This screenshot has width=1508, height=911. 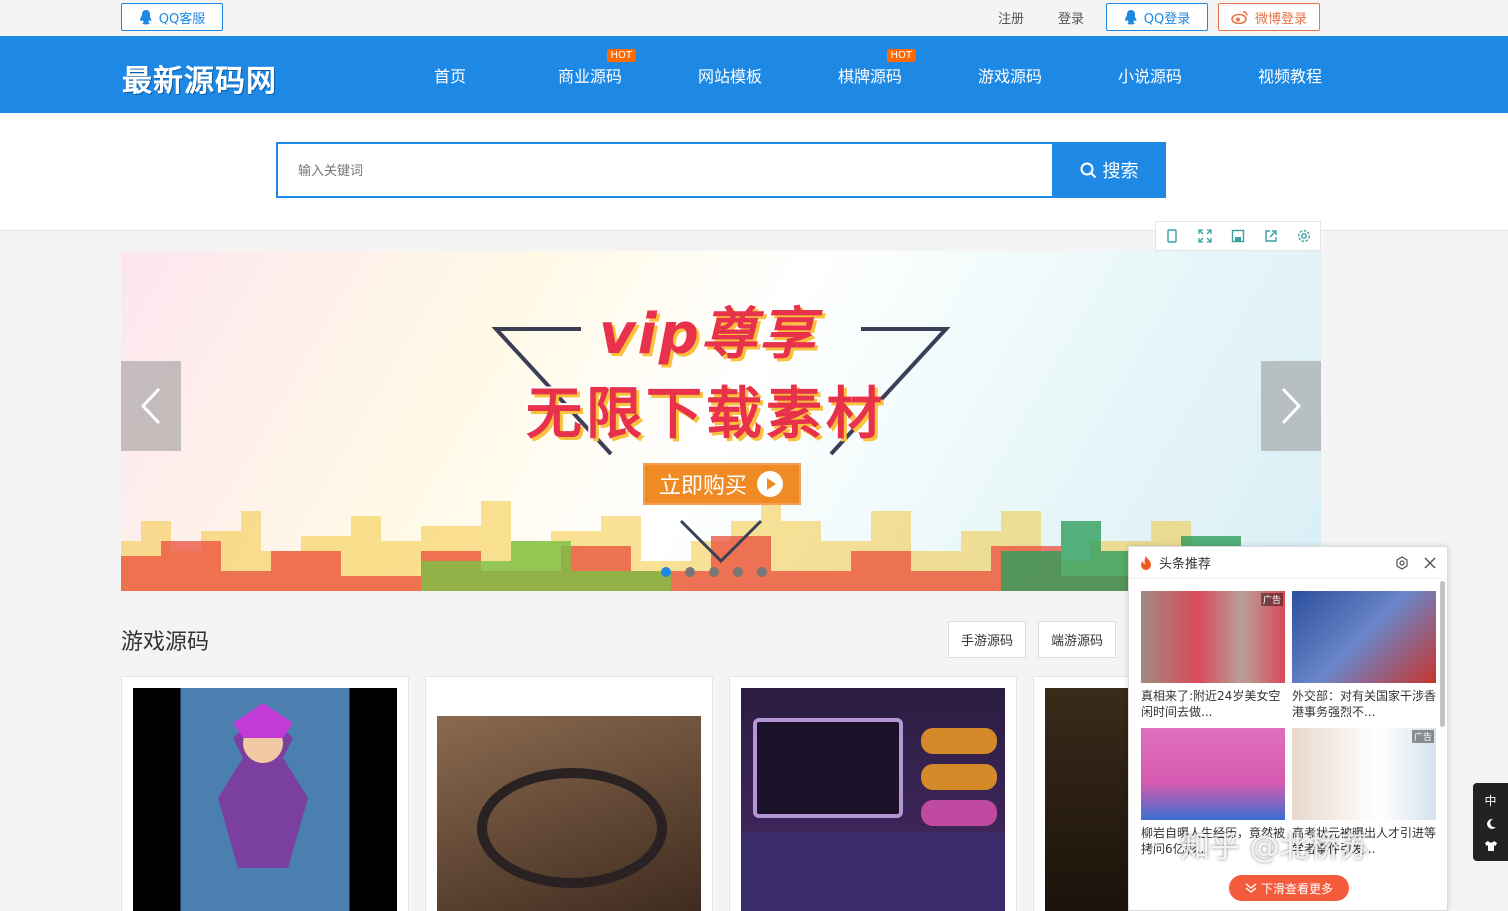 I want to click on login-link: 登录, so click(x=1071, y=17).